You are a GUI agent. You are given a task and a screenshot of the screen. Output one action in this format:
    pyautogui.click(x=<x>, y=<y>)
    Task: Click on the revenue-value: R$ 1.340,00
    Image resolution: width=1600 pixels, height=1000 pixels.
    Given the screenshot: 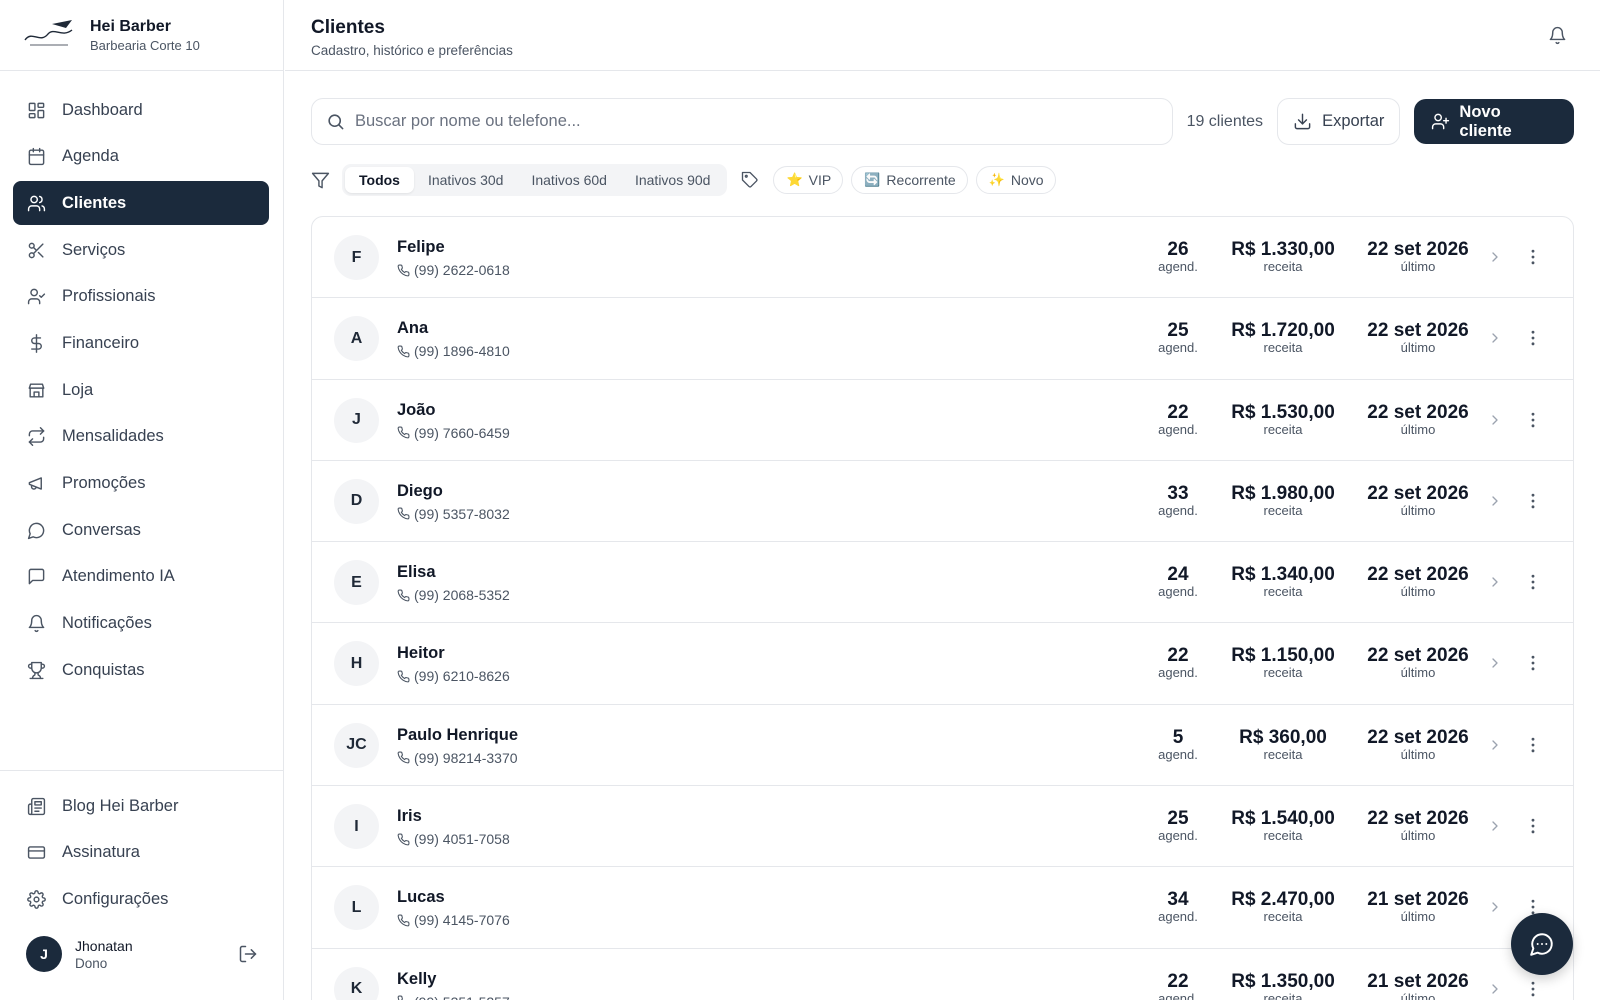 What is the action you would take?
    pyautogui.click(x=1283, y=575)
    